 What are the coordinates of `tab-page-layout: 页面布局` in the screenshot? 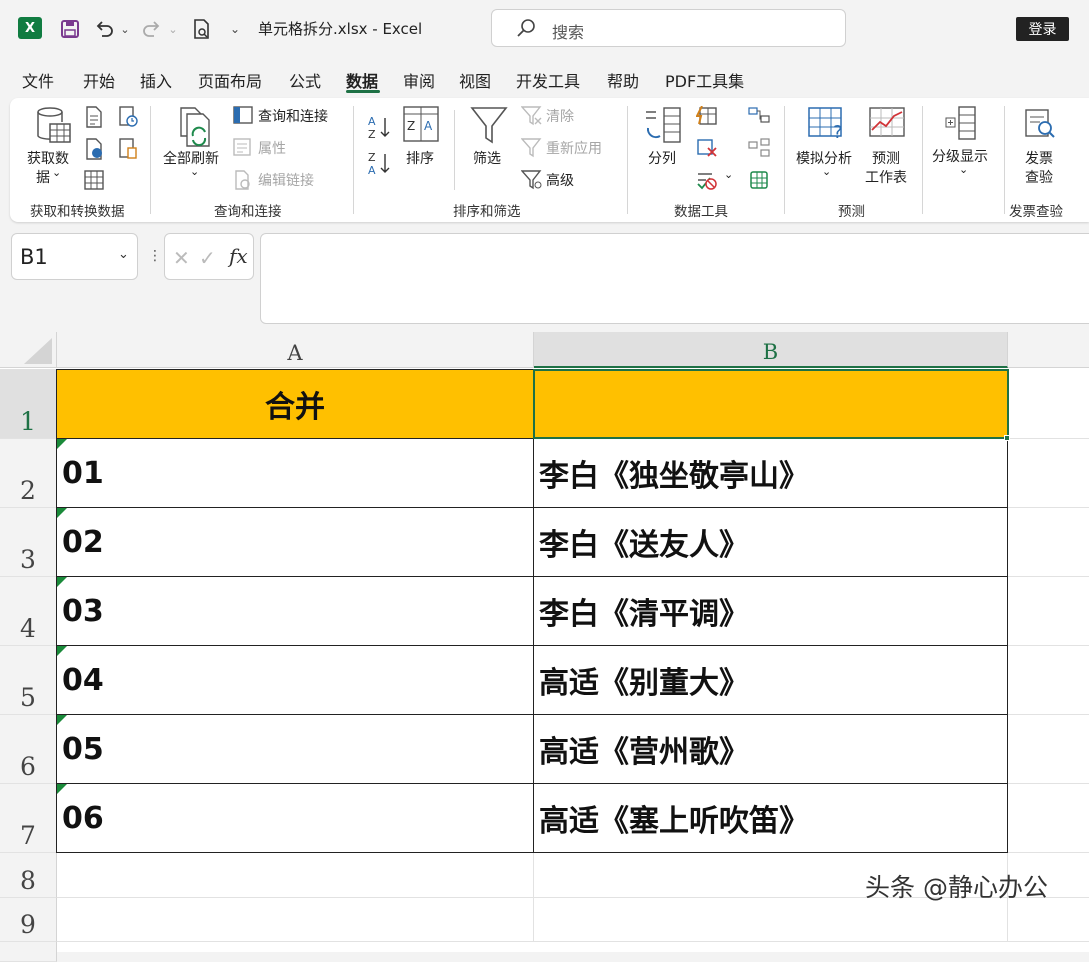 It's located at (230, 80).